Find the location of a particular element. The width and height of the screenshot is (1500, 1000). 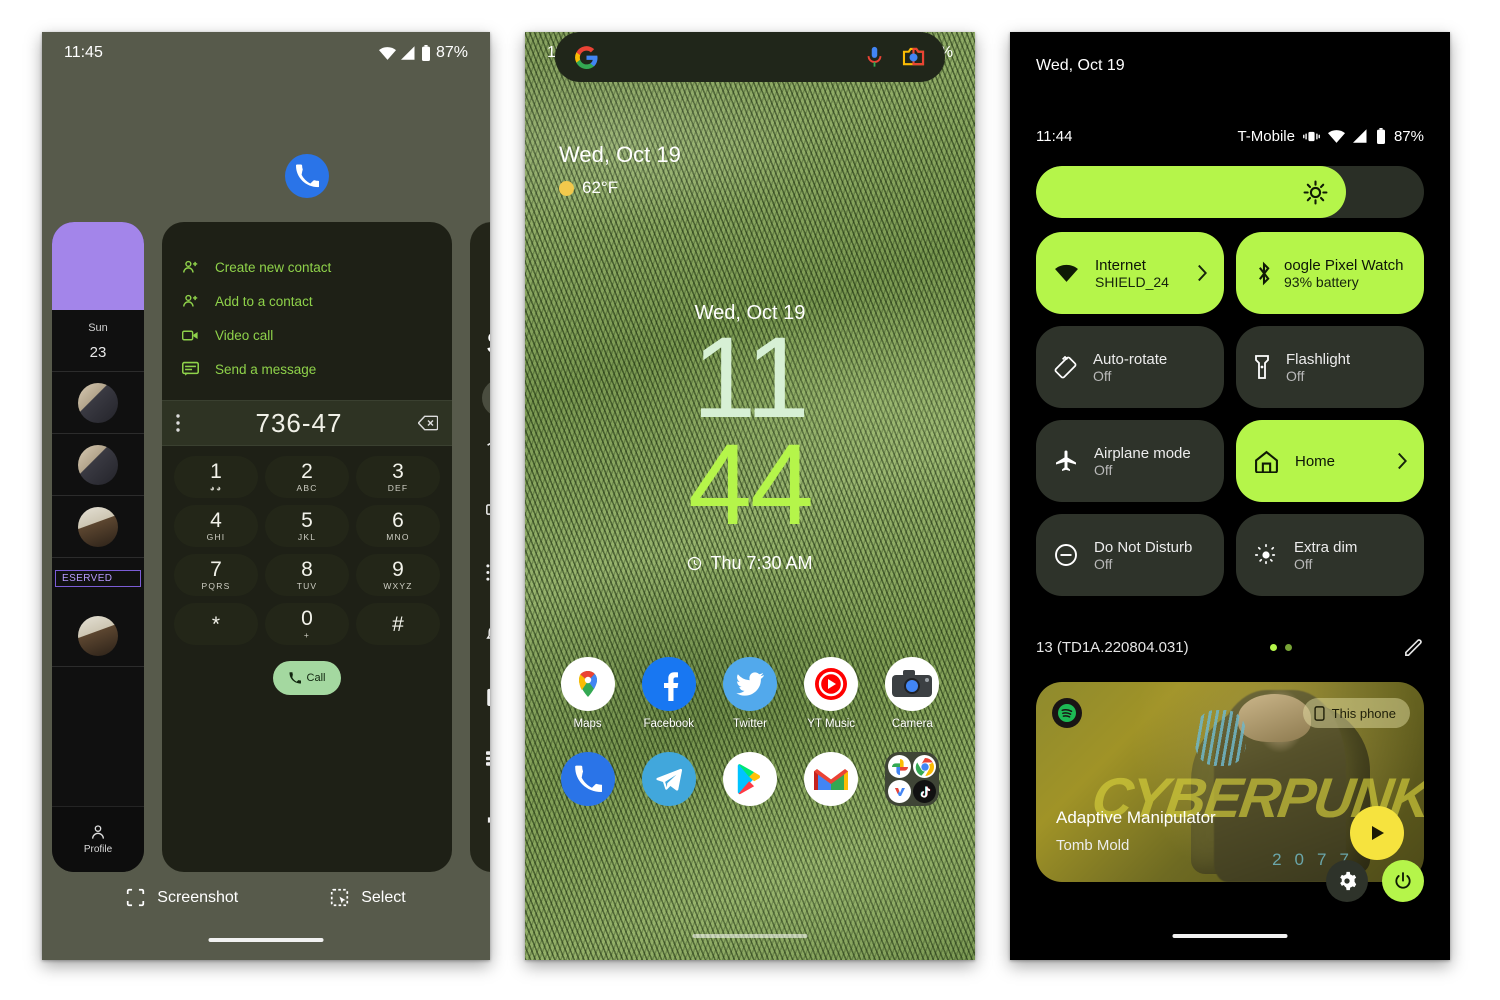

pencil-edit-icon is located at coordinates (1413, 647).